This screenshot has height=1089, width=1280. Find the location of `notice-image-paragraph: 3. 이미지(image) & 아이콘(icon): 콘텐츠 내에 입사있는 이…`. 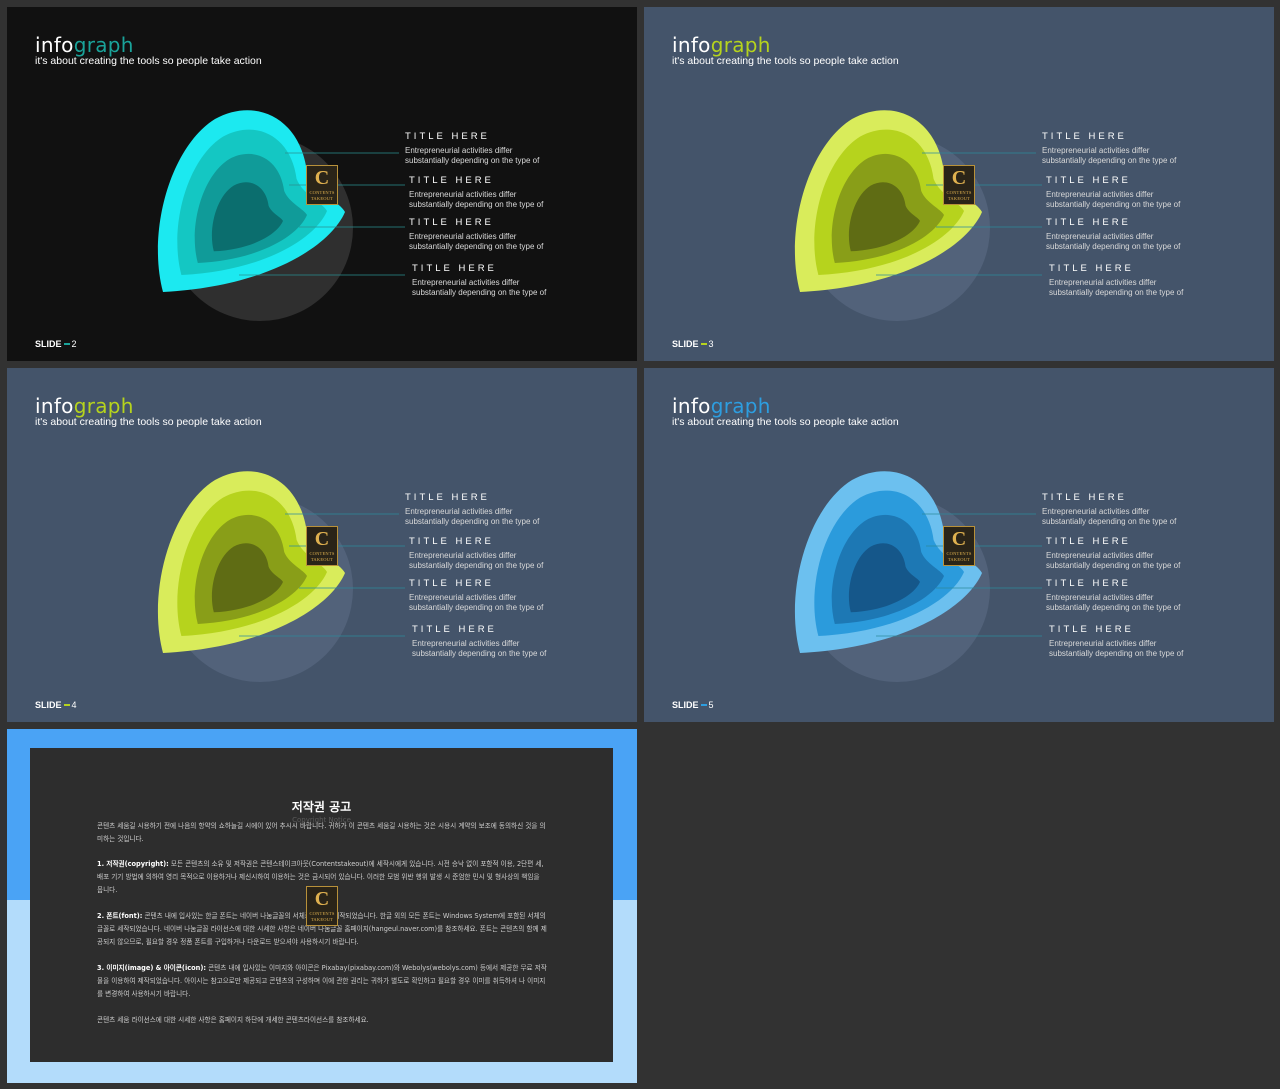

notice-image-paragraph: 3. 이미지(image) & 아이콘(icon): 콘텐츠 내에 입사있는 이… is located at coordinates (322, 981).